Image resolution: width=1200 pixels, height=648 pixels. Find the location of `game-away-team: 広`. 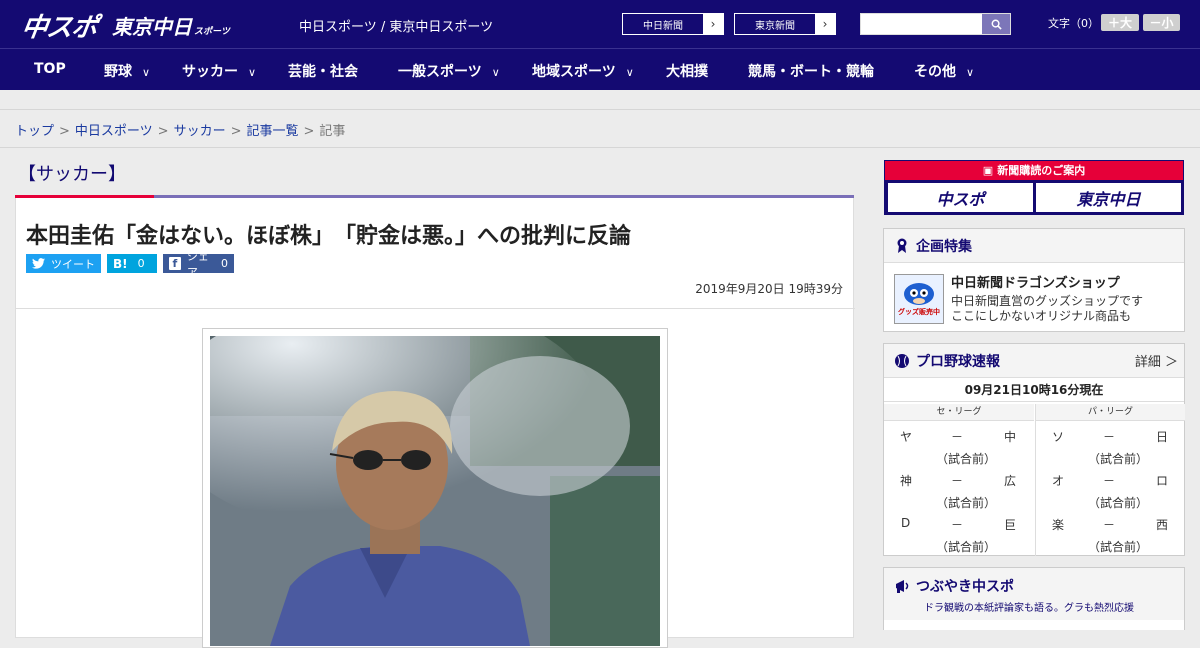

game-away-team: 広 is located at coordinates (1010, 481).